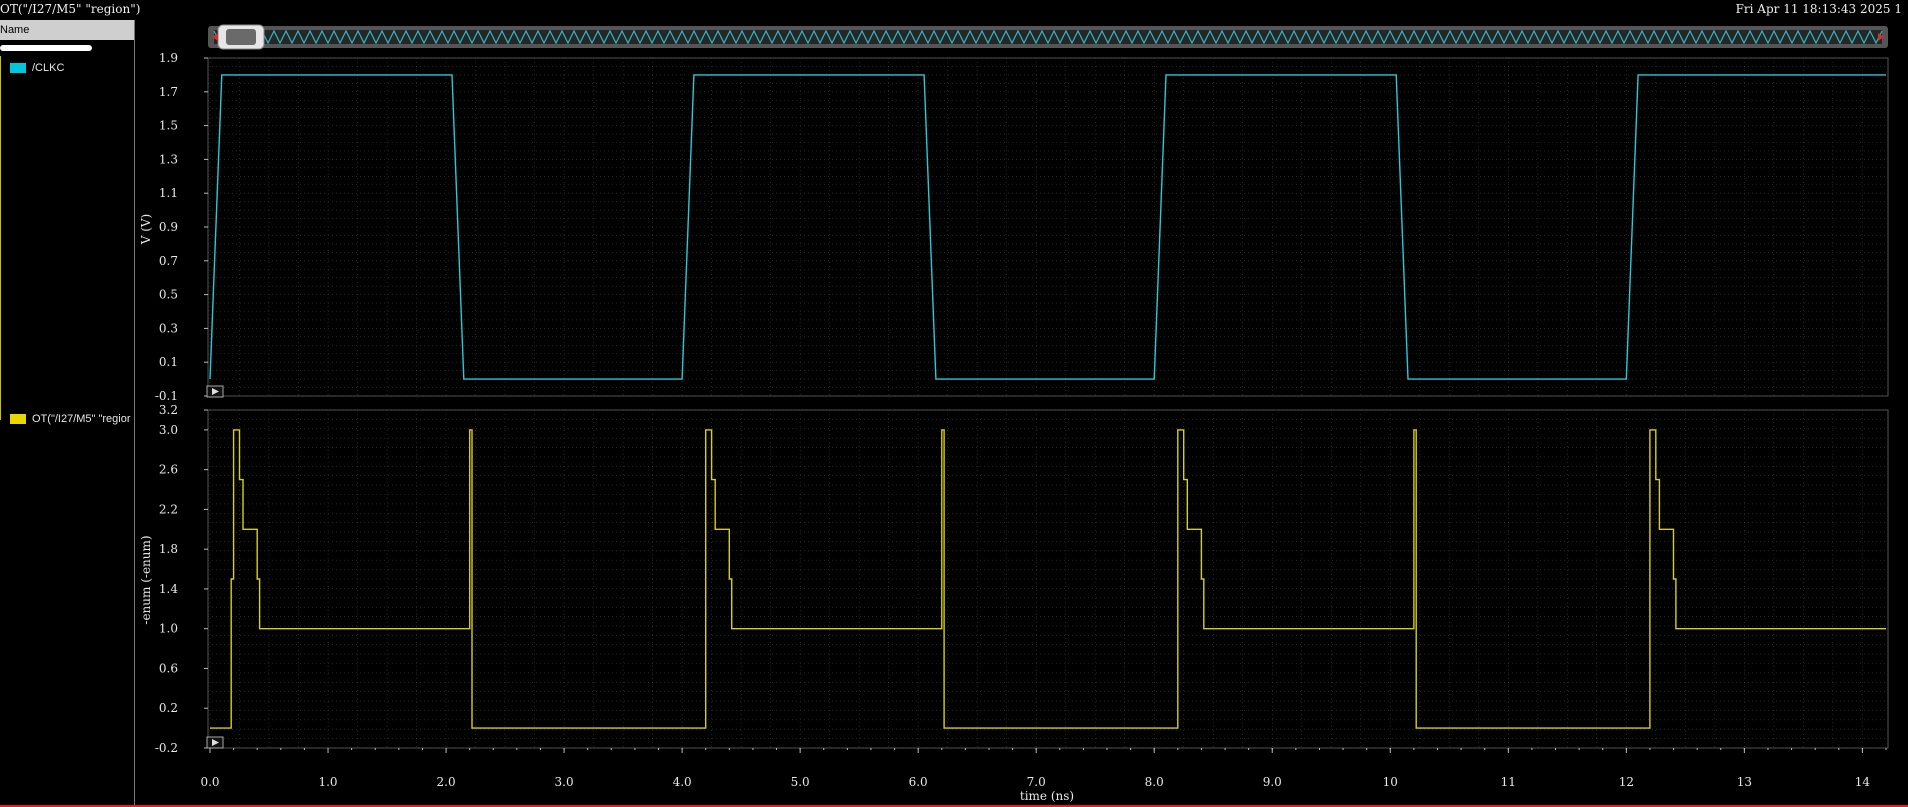 The height and width of the screenshot is (807, 1908). I want to click on y-tick-label: 1.4, so click(168, 589).